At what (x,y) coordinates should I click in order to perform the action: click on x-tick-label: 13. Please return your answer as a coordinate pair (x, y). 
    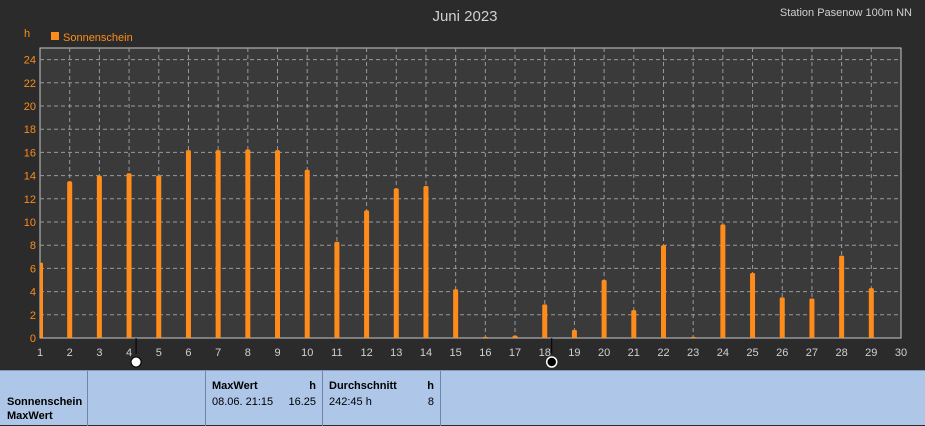
    Looking at the image, I should click on (396, 353).